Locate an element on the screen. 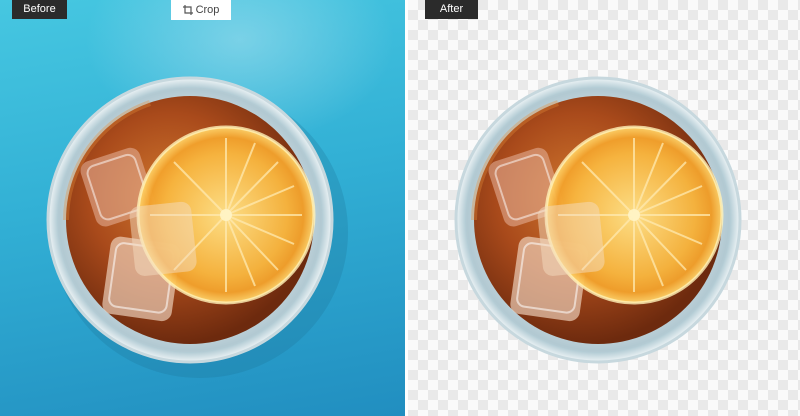  crop-button: Crop is located at coordinates (201, 10).